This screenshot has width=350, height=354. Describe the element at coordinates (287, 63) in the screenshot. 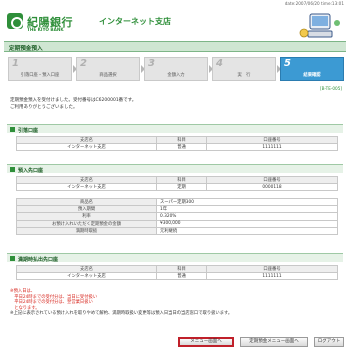

I see `step-number: 5` at that location.